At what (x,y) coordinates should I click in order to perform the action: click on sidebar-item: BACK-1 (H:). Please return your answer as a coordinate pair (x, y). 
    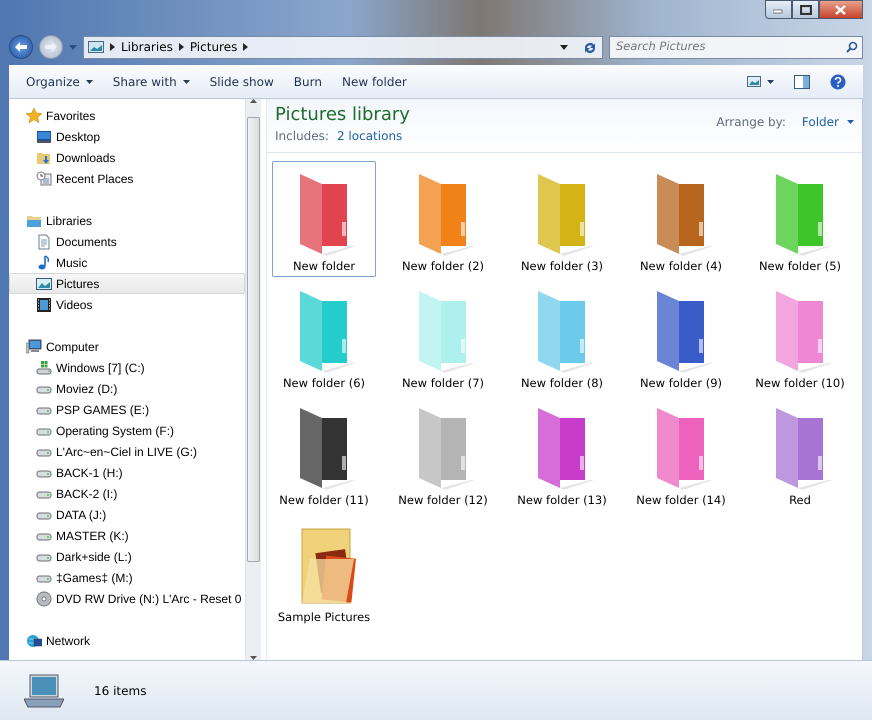
    Looking at the image, I should click on (127, 472).